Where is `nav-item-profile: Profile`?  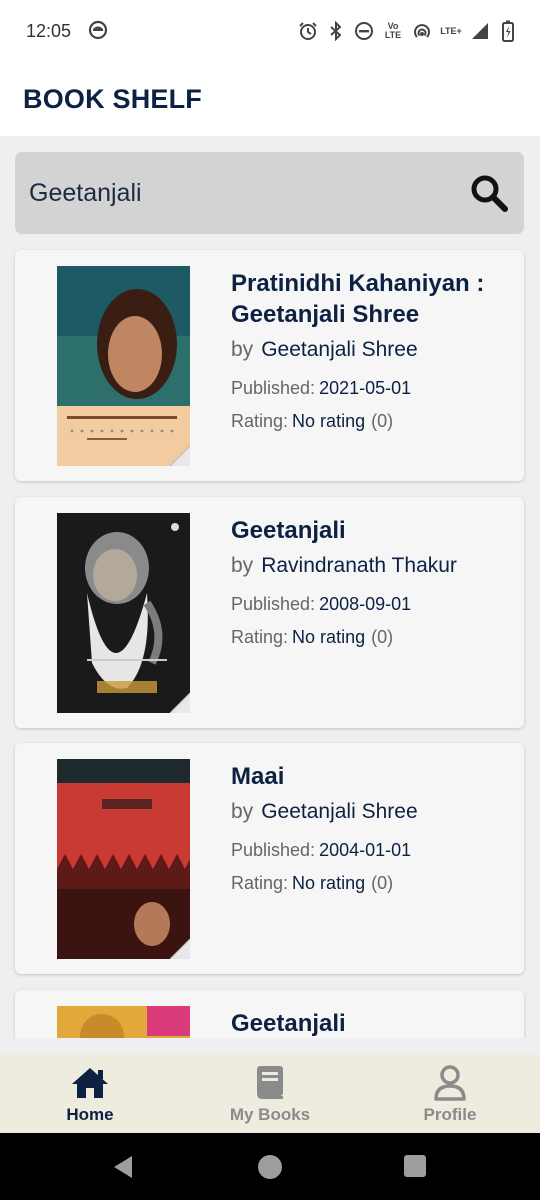 nav-item-profile: Profile is located at coordinates (450, 1093).